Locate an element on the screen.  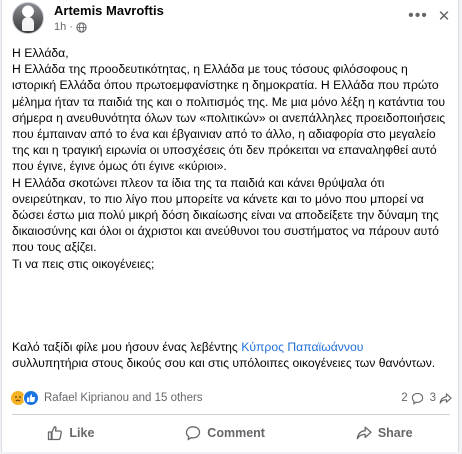
post-actions: Like Comment Share is located at coordinates (230, 433).